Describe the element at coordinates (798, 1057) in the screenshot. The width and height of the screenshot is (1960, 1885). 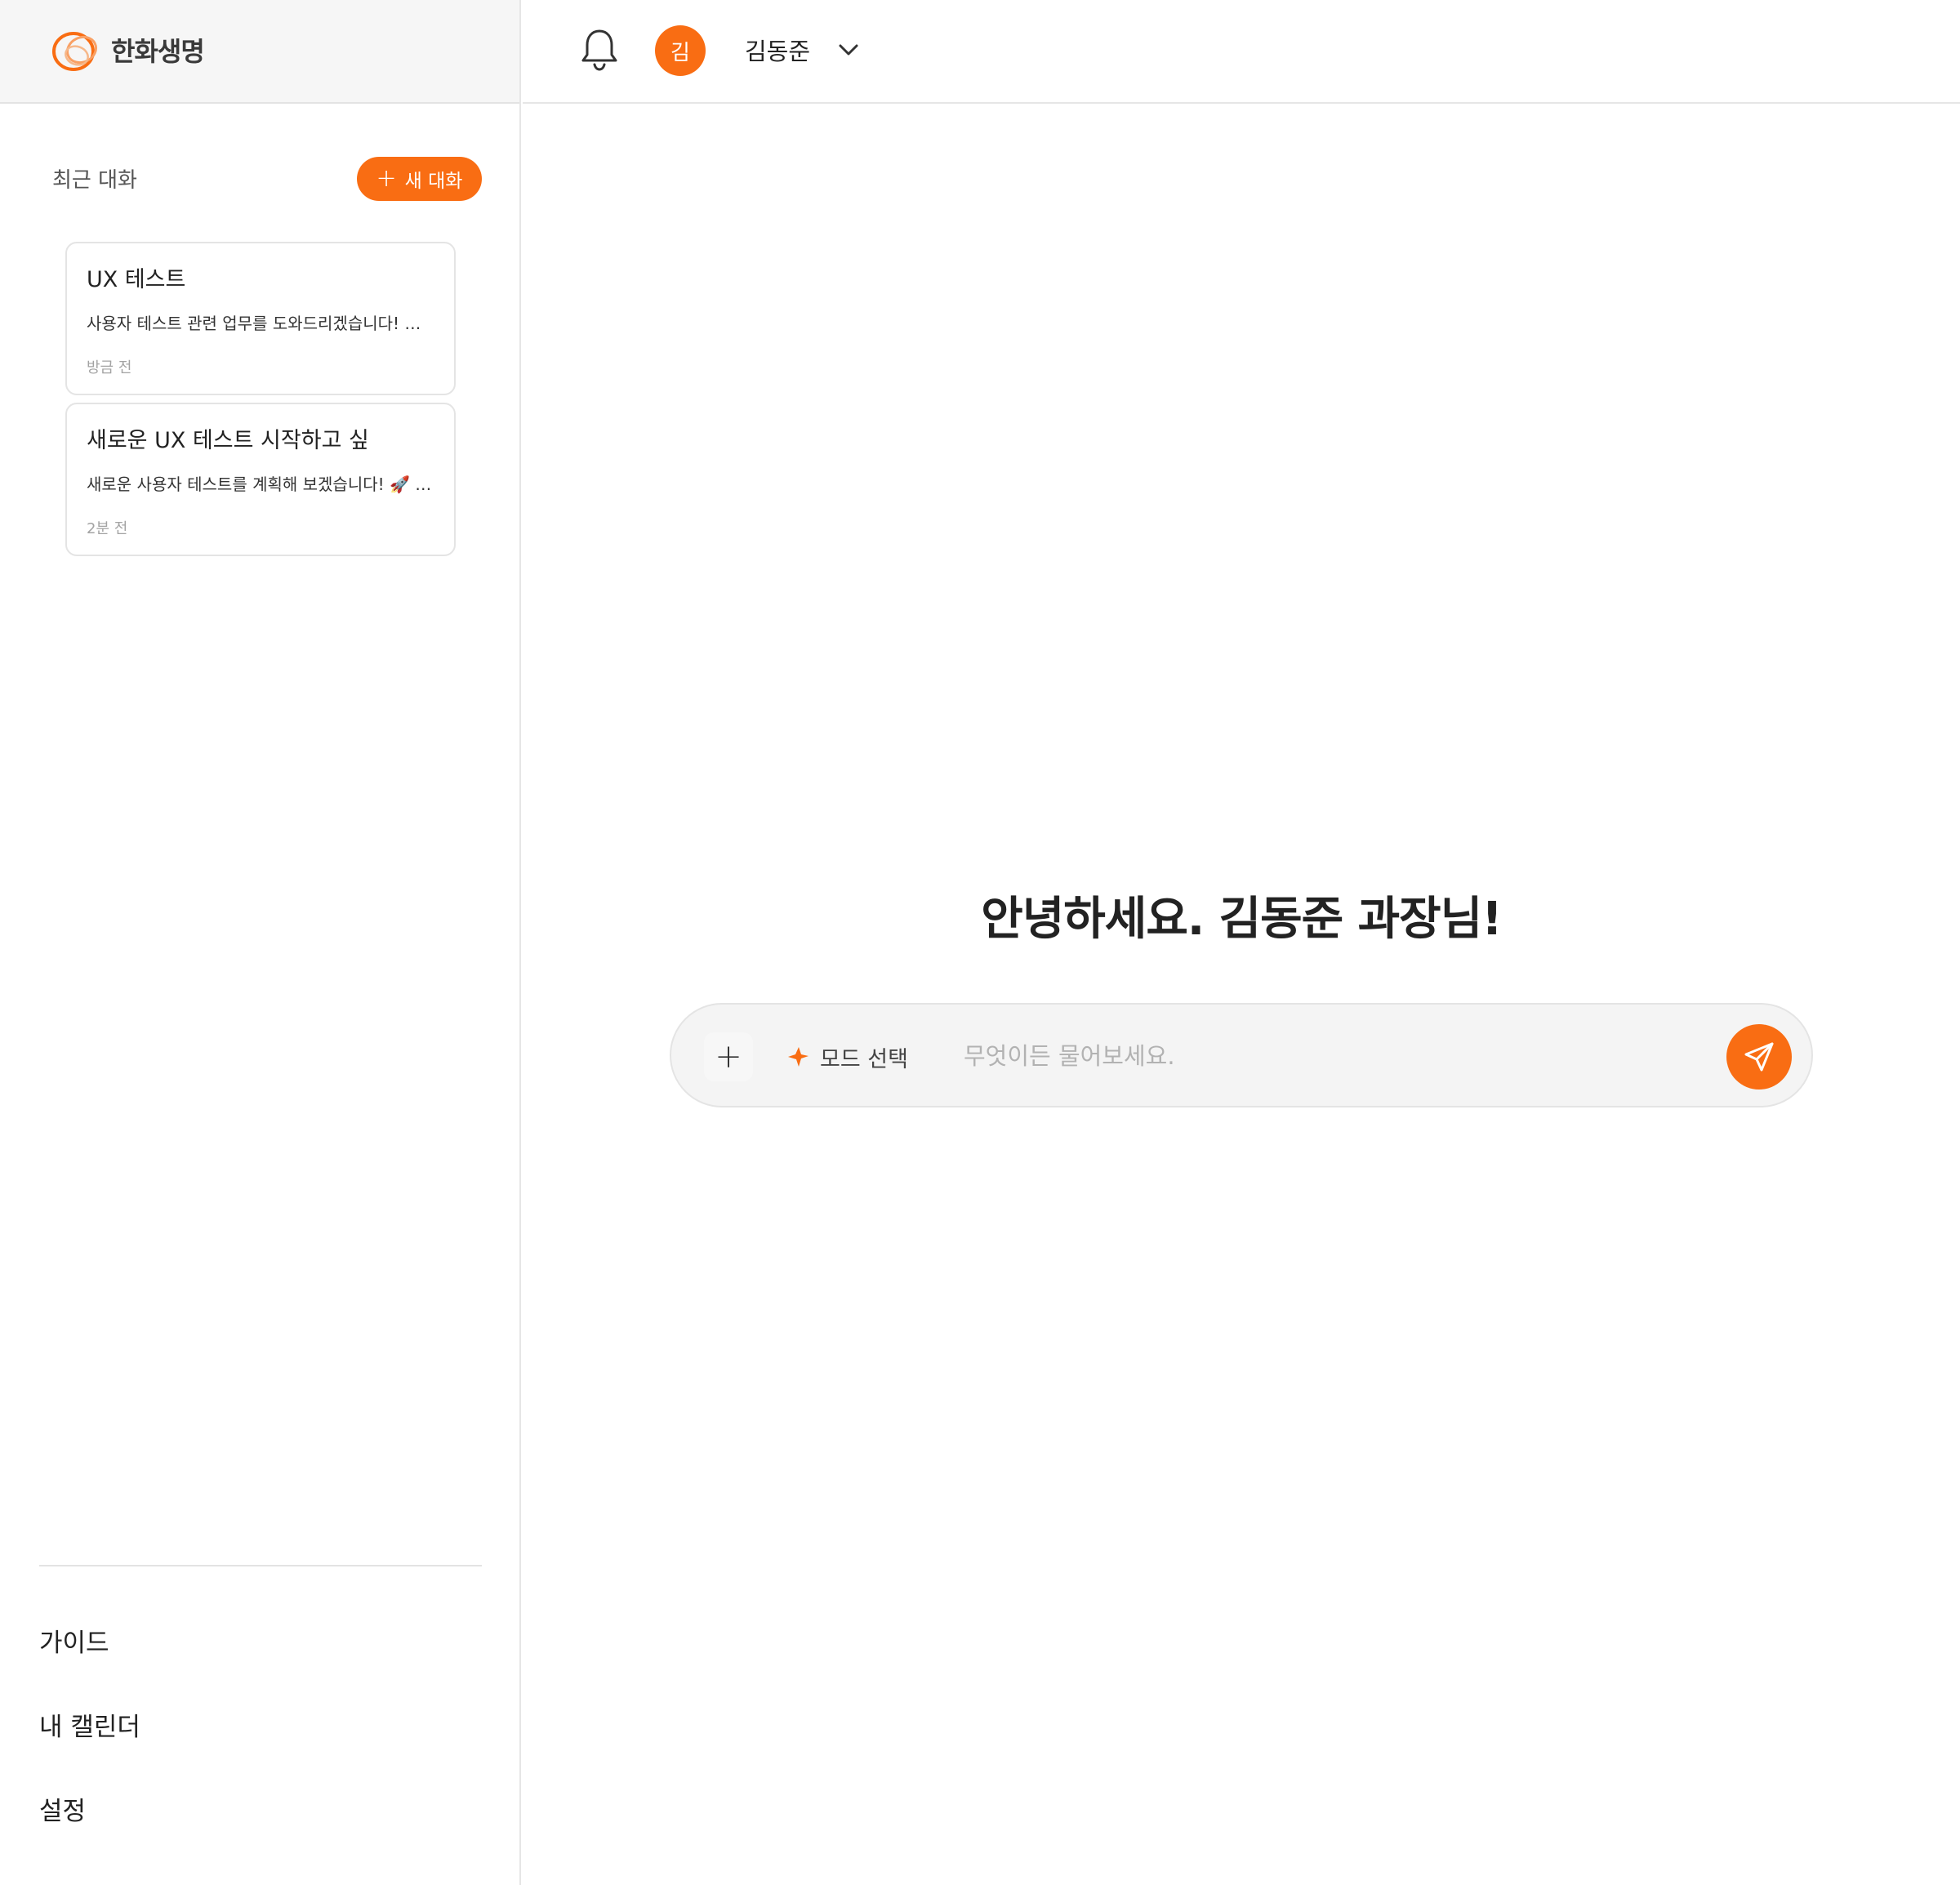
I see `sparkle-icon` at that location.